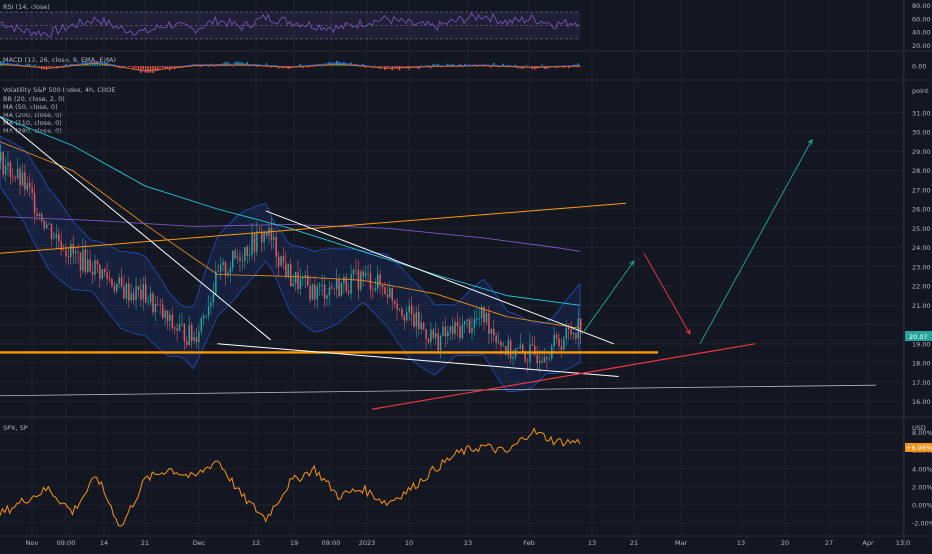 The width and height of the screenshot is (932, 554). What do you see at coordinates (919, 448) in the screenshot?
I see `spx-last-label: +6.96%` at bounding box center [919, 448].